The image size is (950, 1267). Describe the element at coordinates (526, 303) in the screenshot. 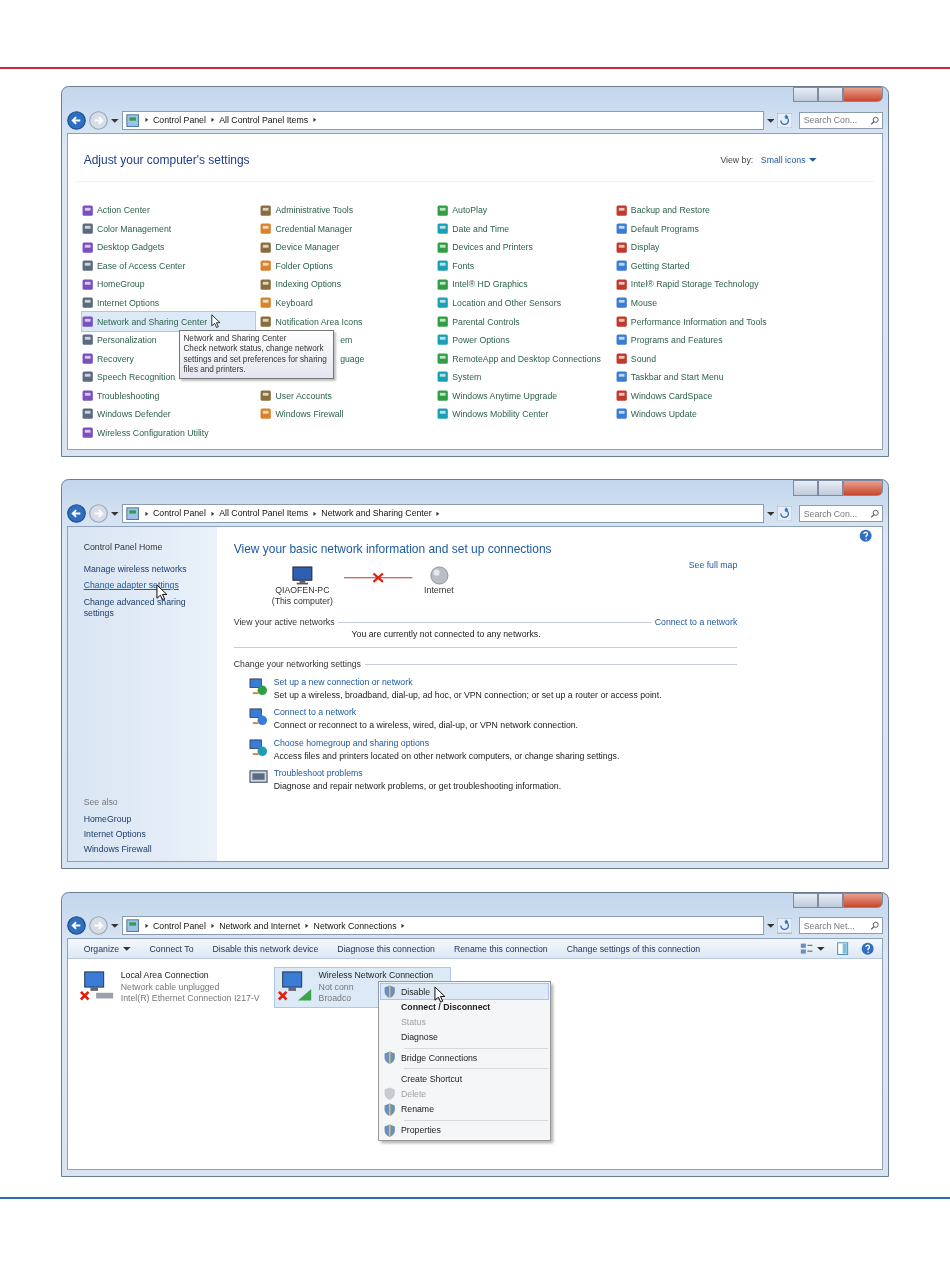

I see `control-panel-link: Location and Other Sensors` at that location.